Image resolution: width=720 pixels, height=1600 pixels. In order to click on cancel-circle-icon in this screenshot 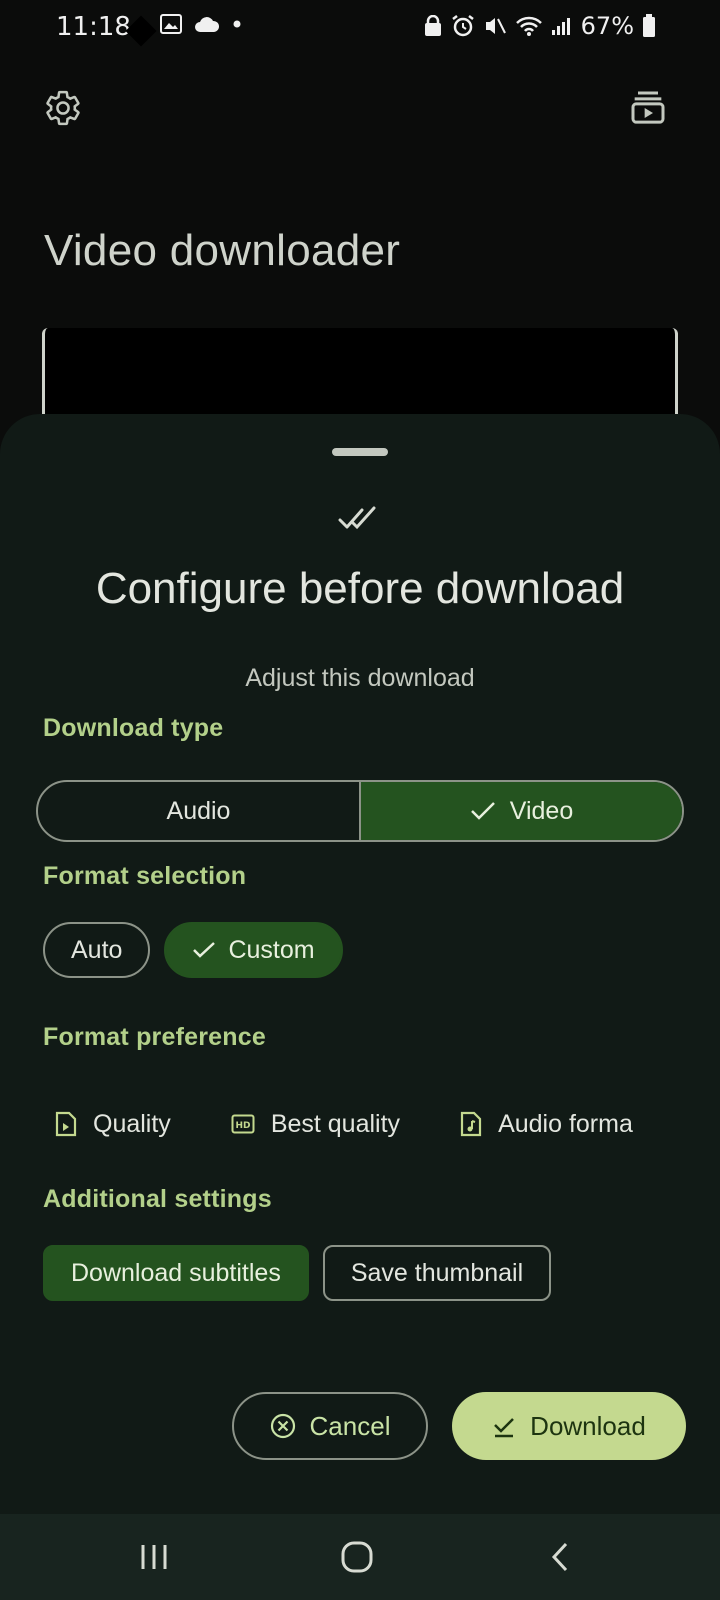, I will do `click(282, 1426)`.